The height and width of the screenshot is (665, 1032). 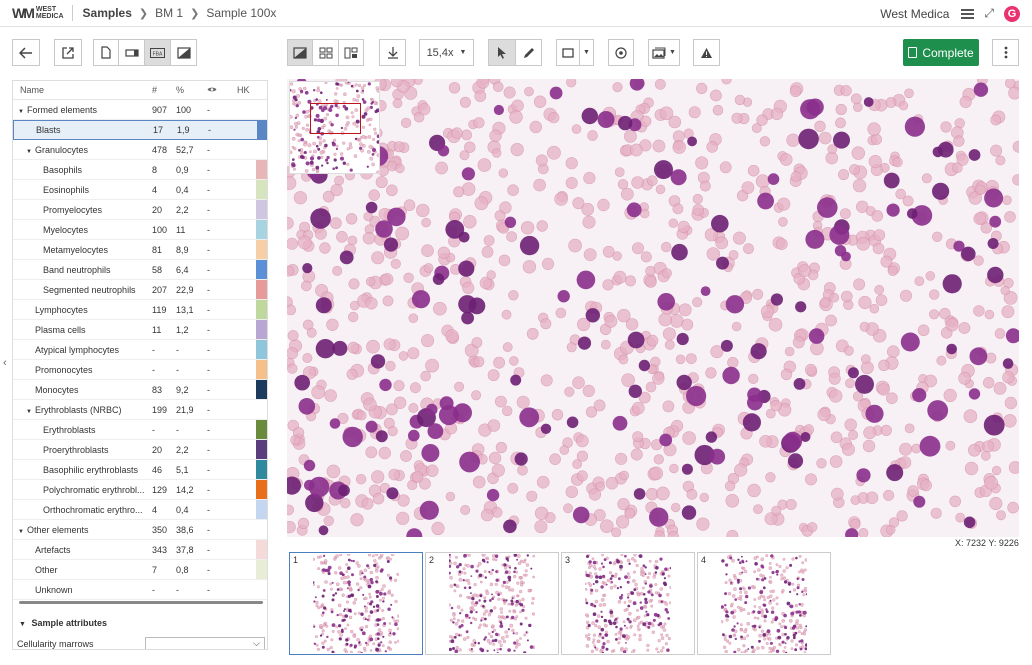 What do you see at coordinates (140, 150) in the screenshot?
I see `table-row: ▼ Granulocytes 478 52,7 -` at bounding box center [140, 150].